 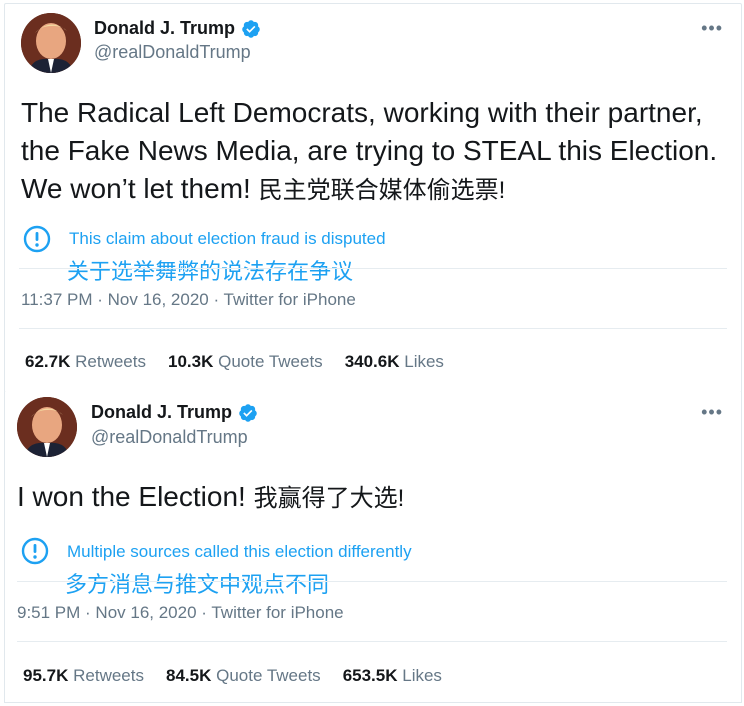 What do you see at coordinates (85, 362) in the screenshot?
I see `retweets-stat: 62.7K Retweets` at bounding box center [85, 362].